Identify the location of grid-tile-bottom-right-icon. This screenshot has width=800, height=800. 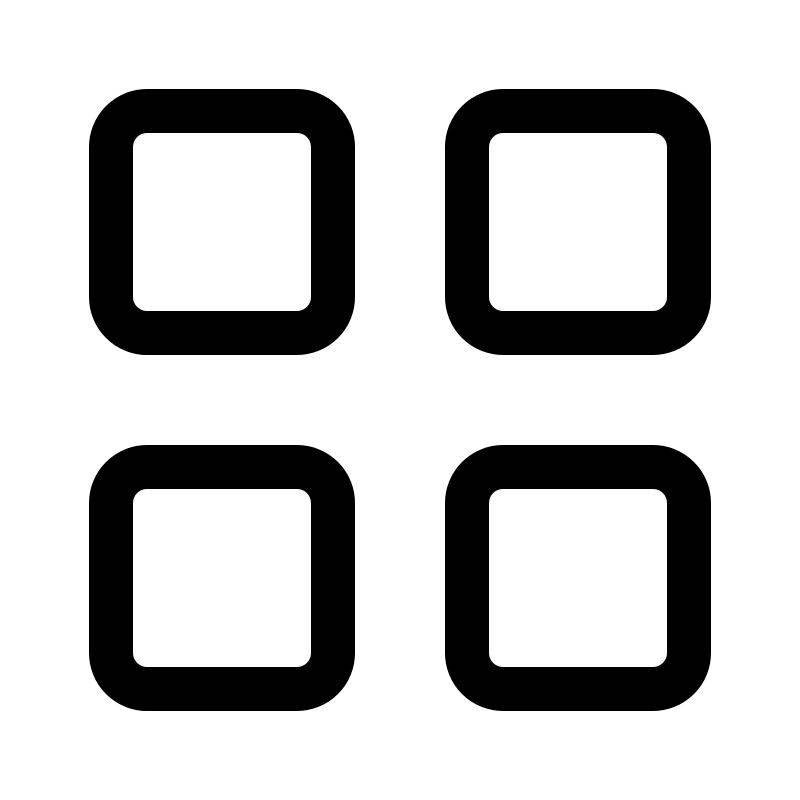
(578, 578).